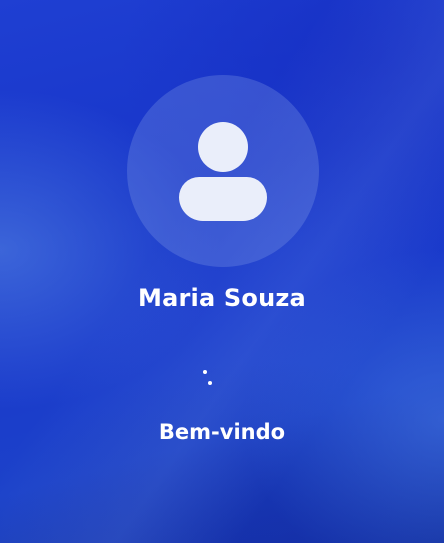 The image size is (444, 543). What do you see at coordinates (208, 377) in the screenshot?
I see `loading-spinner-icon` at bounding box center [208, 377].